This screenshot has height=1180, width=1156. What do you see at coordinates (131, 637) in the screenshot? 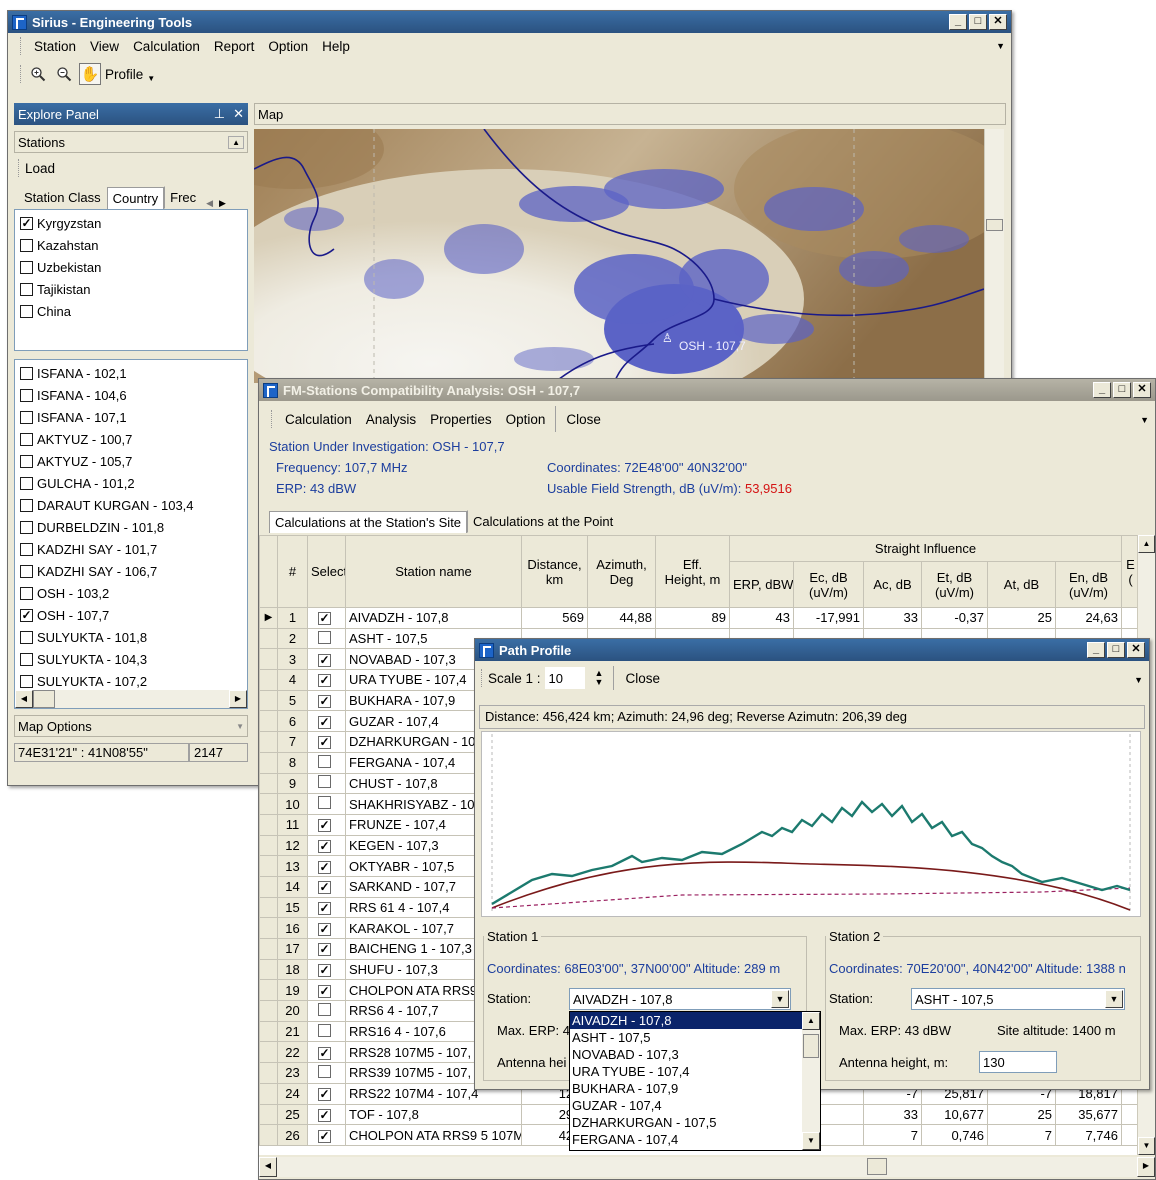
I see `station-item: SULYUKTA - 101,8` at bounding box center [131, 637].